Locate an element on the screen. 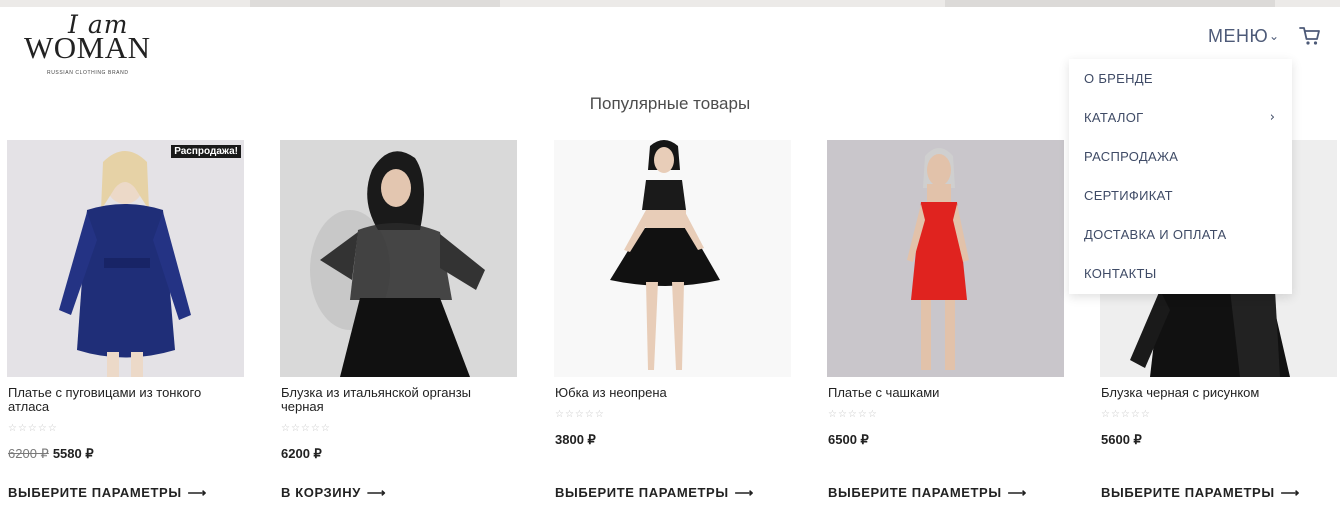 This screenshot has height=508, width=1340. product-name: Блузка из итальянской органзы черная is located at coordinates (397, 400).